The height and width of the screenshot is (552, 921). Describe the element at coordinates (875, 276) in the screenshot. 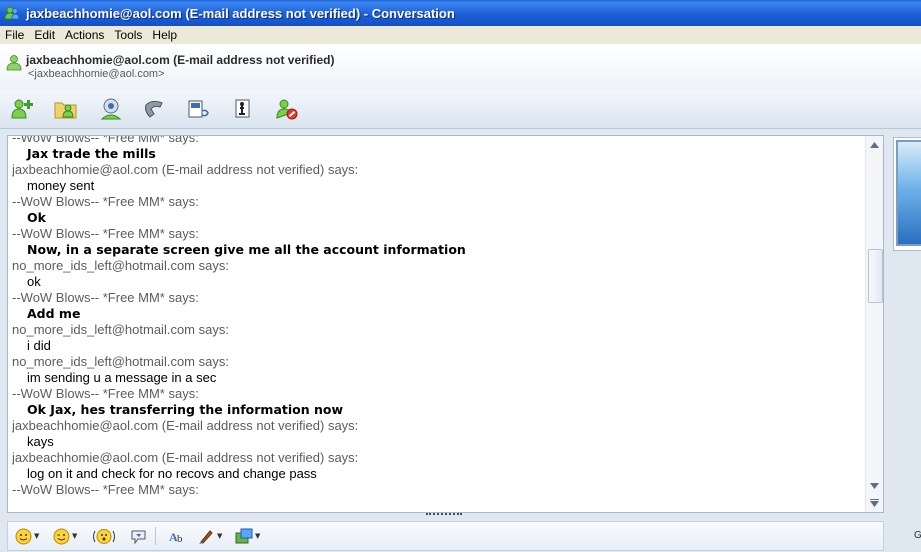

I see `scroll-thumb` at that location.